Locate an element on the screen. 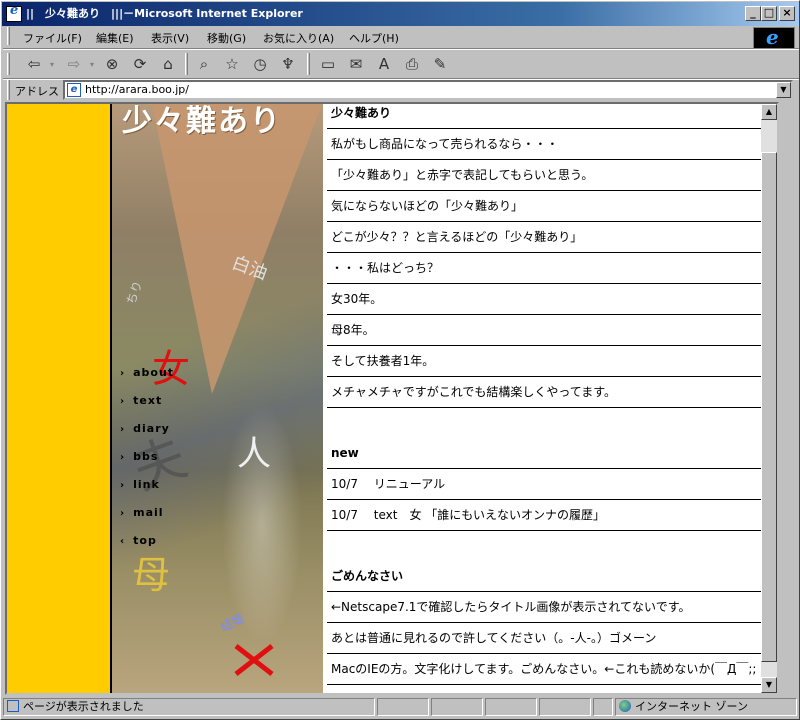 Image resolution: width=800 pixels, height=720 pixels. security-zone-panel: インターネット ゾーン is located at coordinates (706, 707).